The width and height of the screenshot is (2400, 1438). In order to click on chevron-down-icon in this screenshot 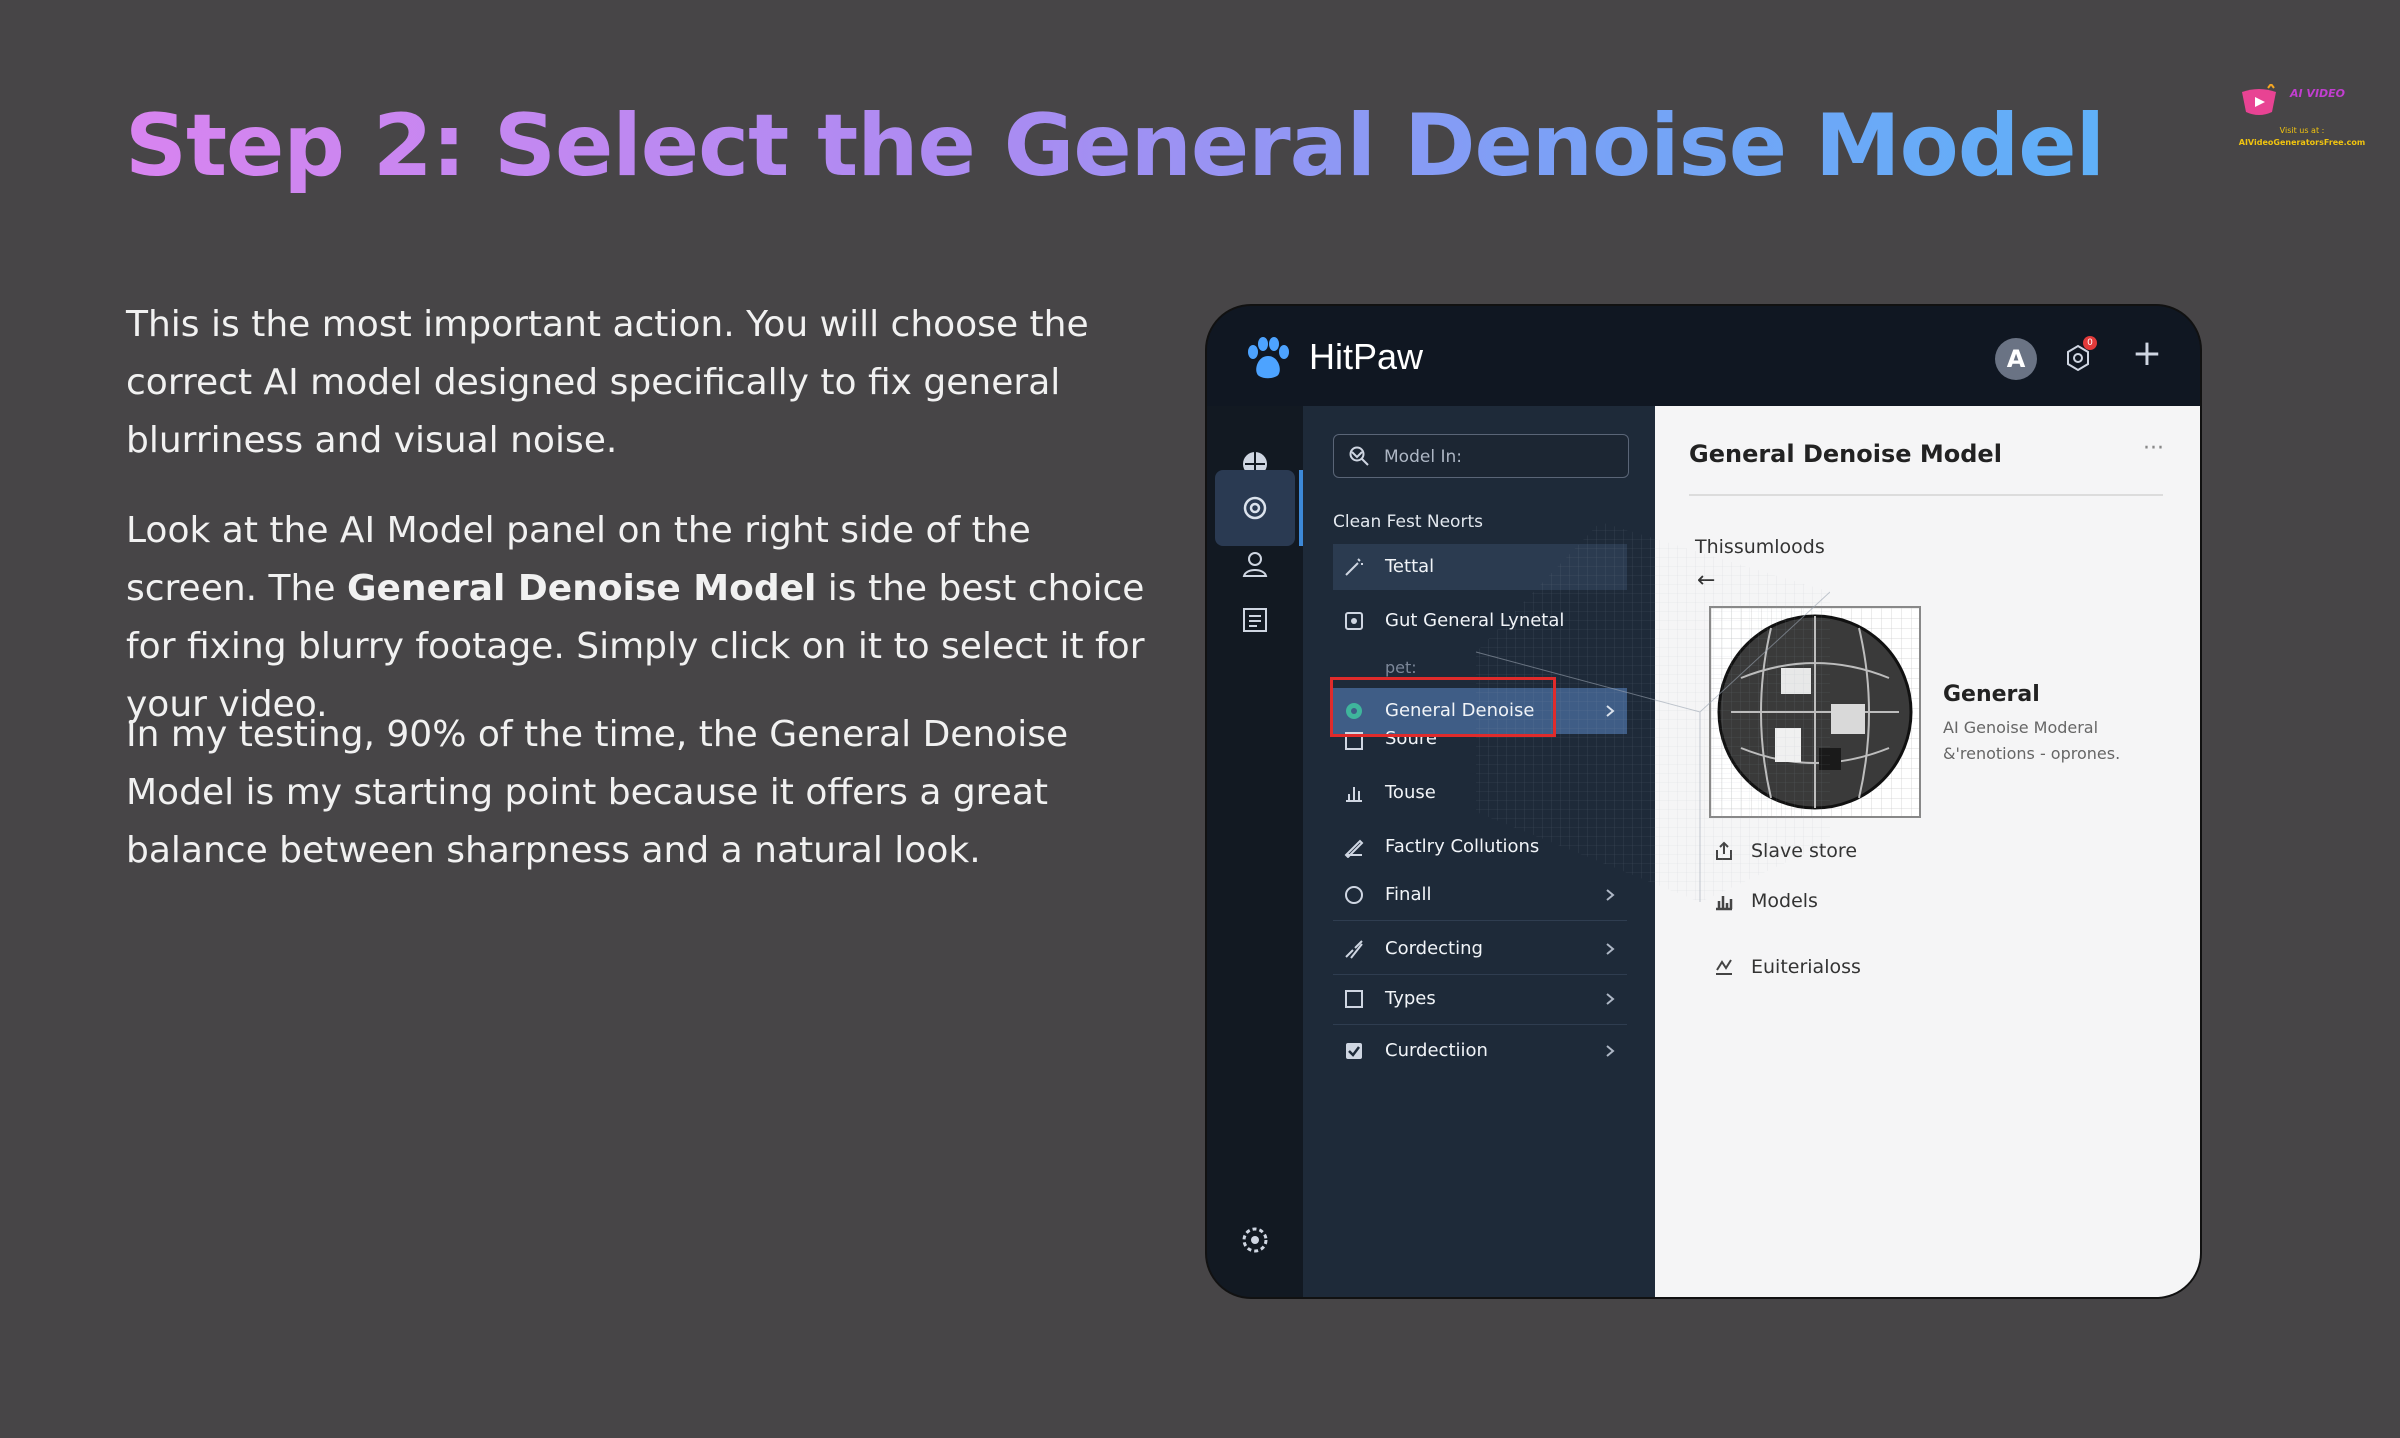, I will do `click(1357, 454)`.